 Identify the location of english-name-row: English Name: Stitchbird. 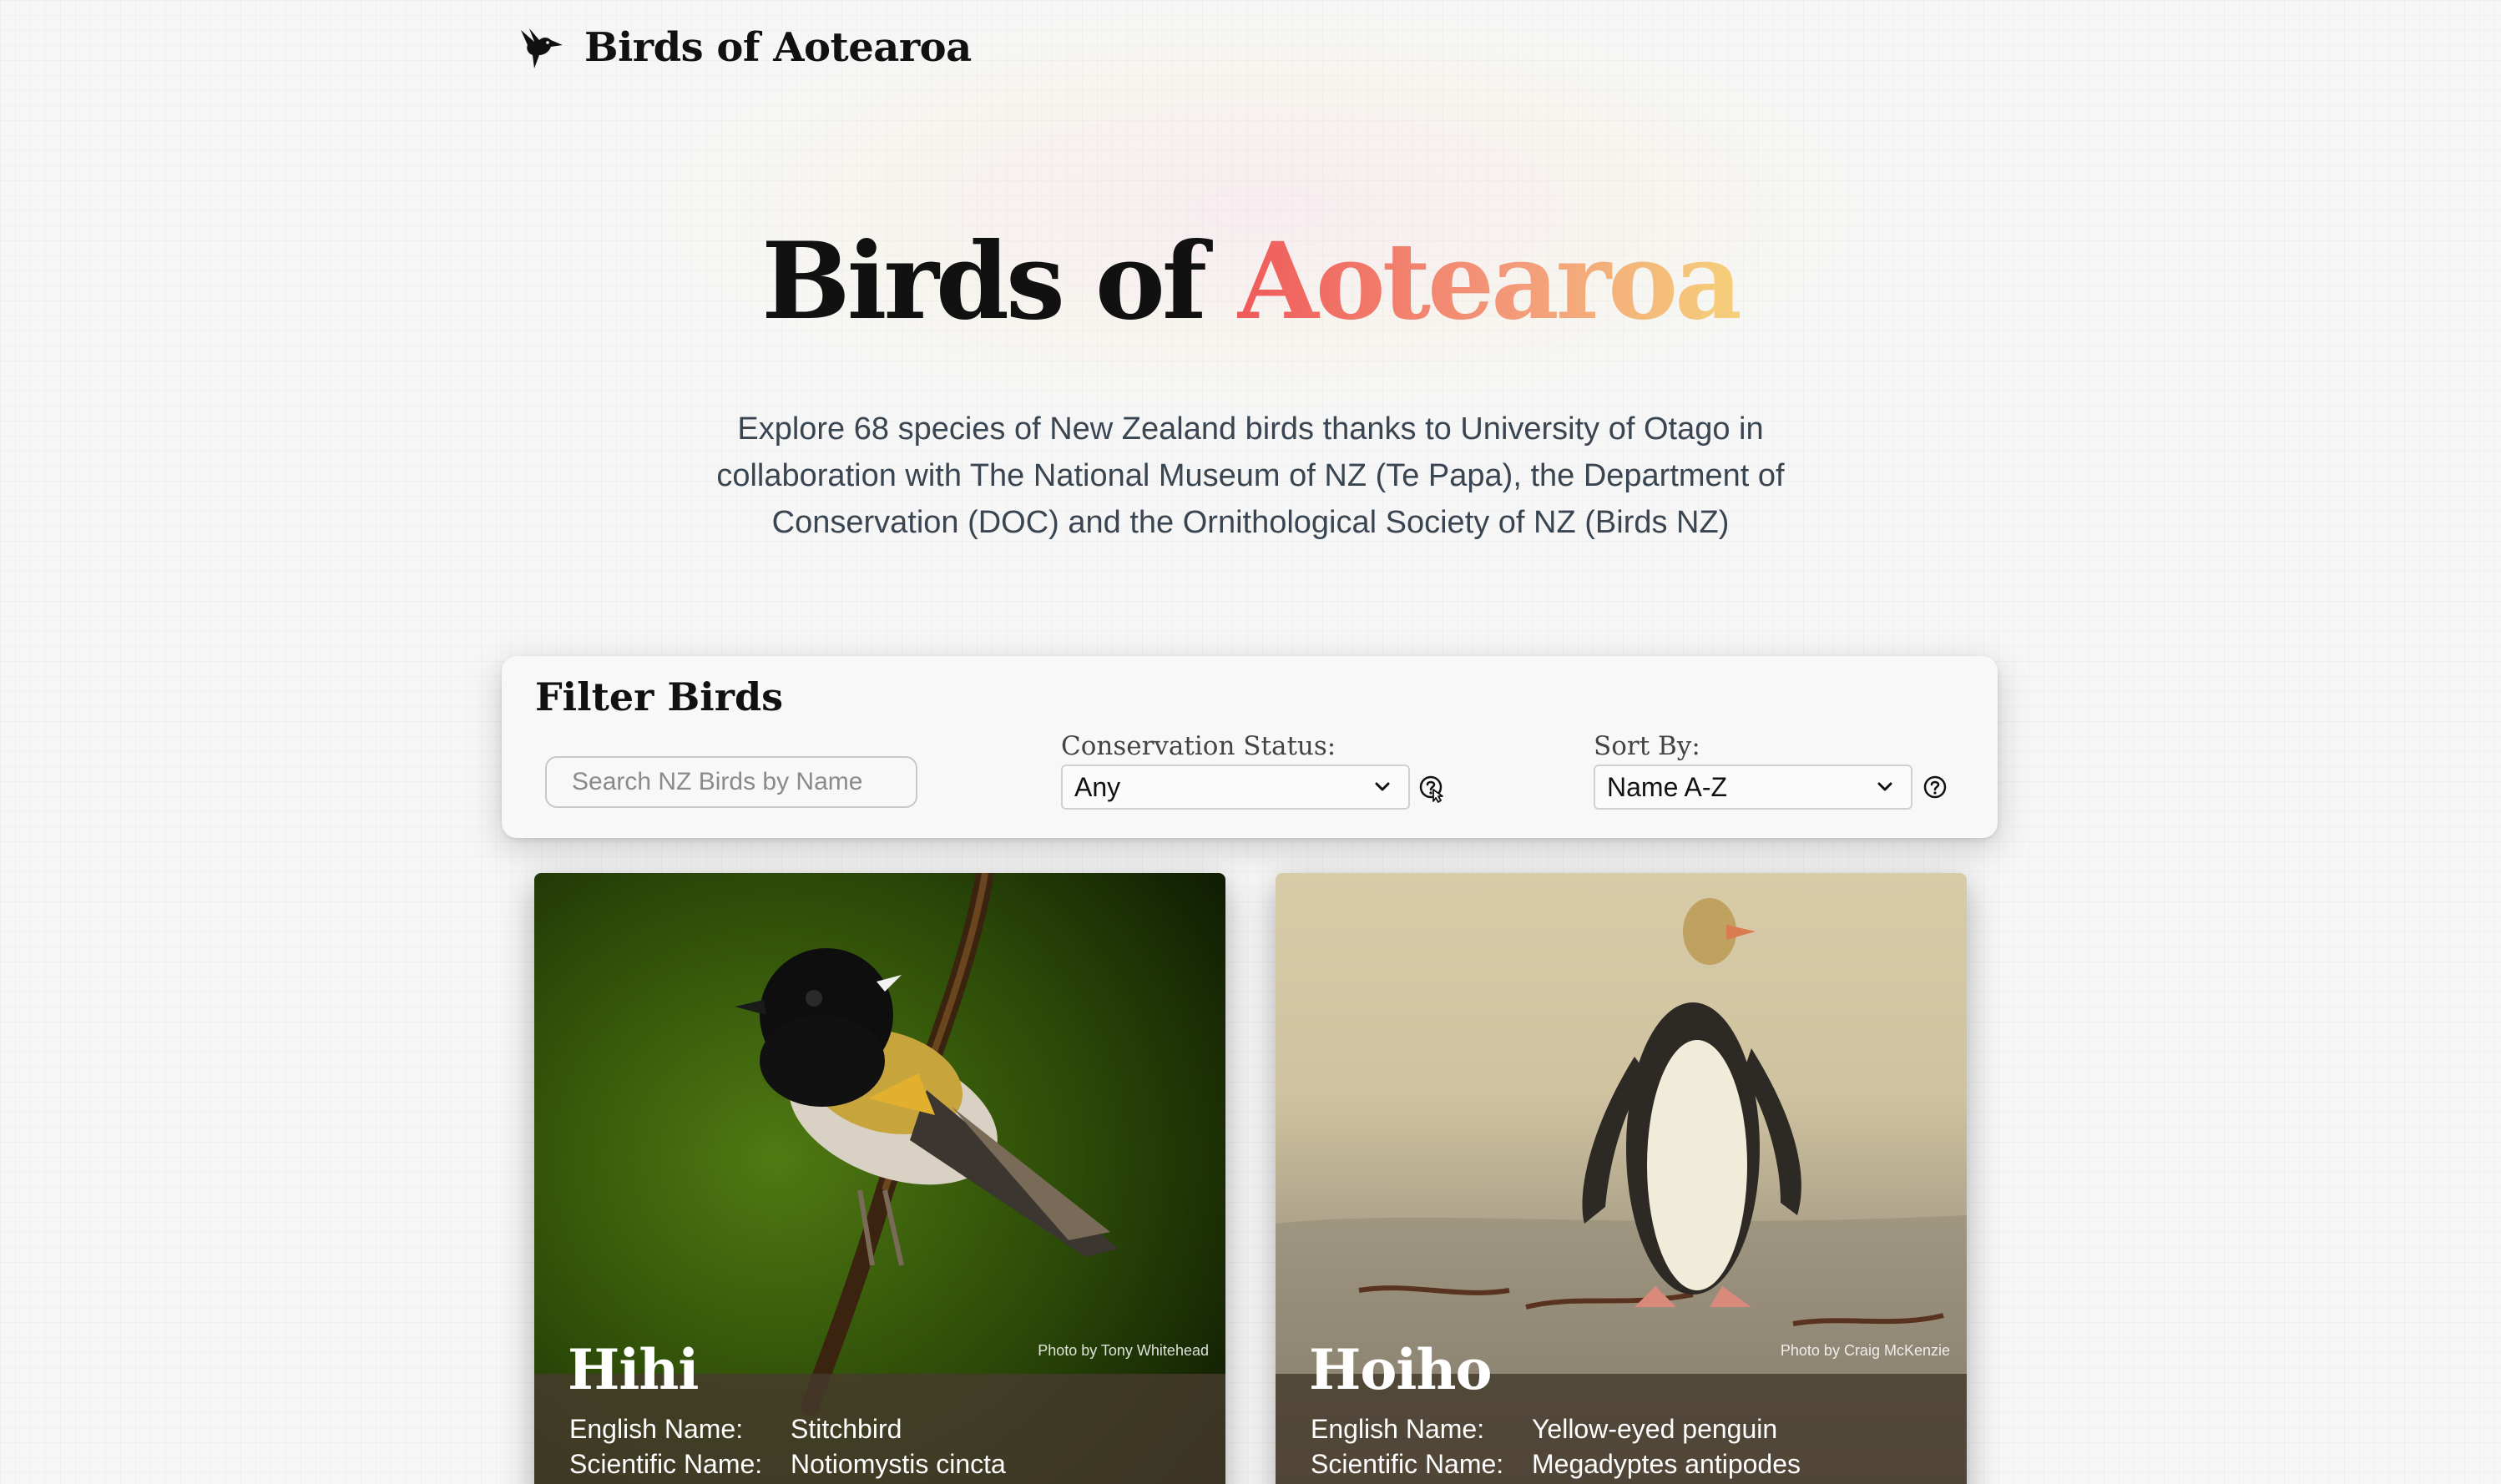
(735, 1429).